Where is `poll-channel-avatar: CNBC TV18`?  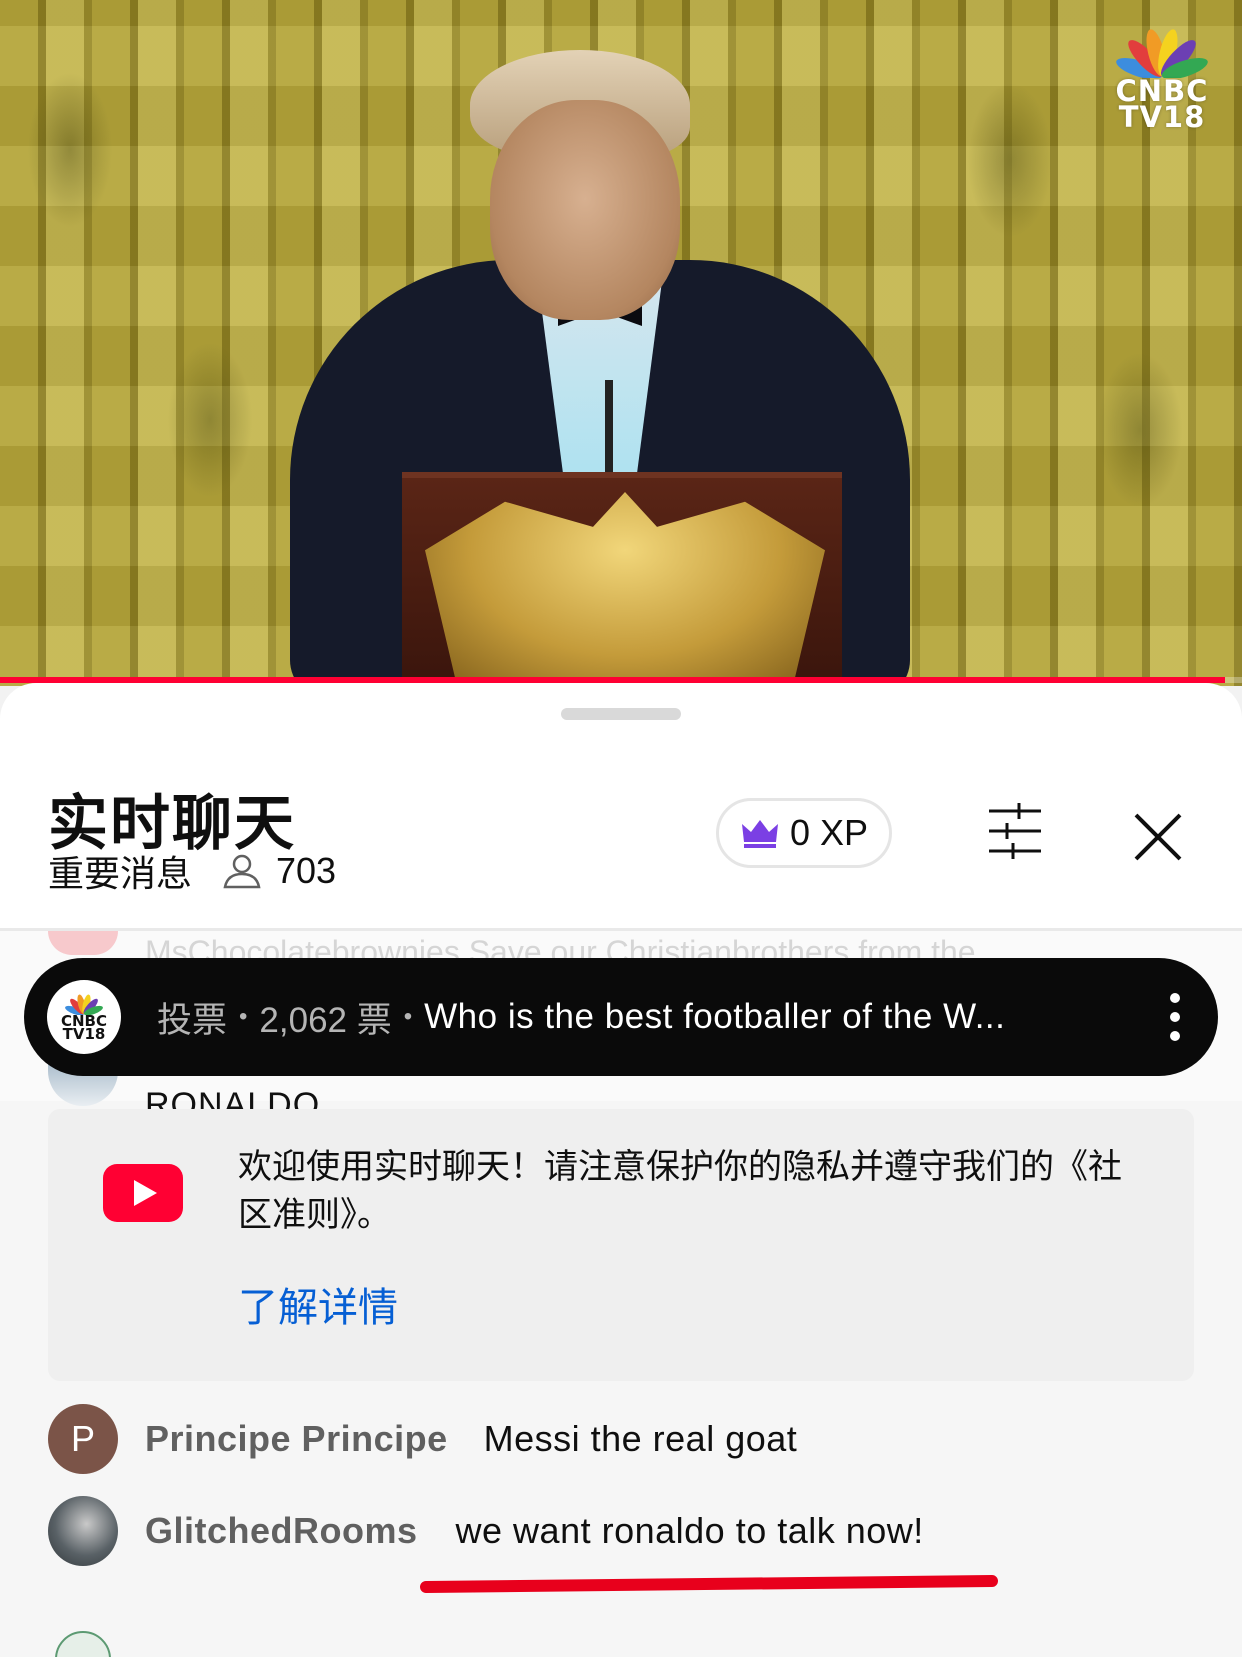 poll-channel-avatar: CNBC TV18 is located at coordinates (84, 1017).